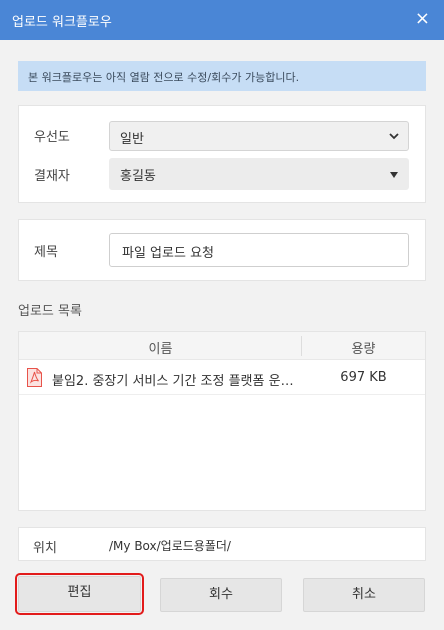 Image resolution: width=444 pixels, height=630 pixels. I want to click on subject-panel: 제목 파일 업로드 요청, so click(222, 250).